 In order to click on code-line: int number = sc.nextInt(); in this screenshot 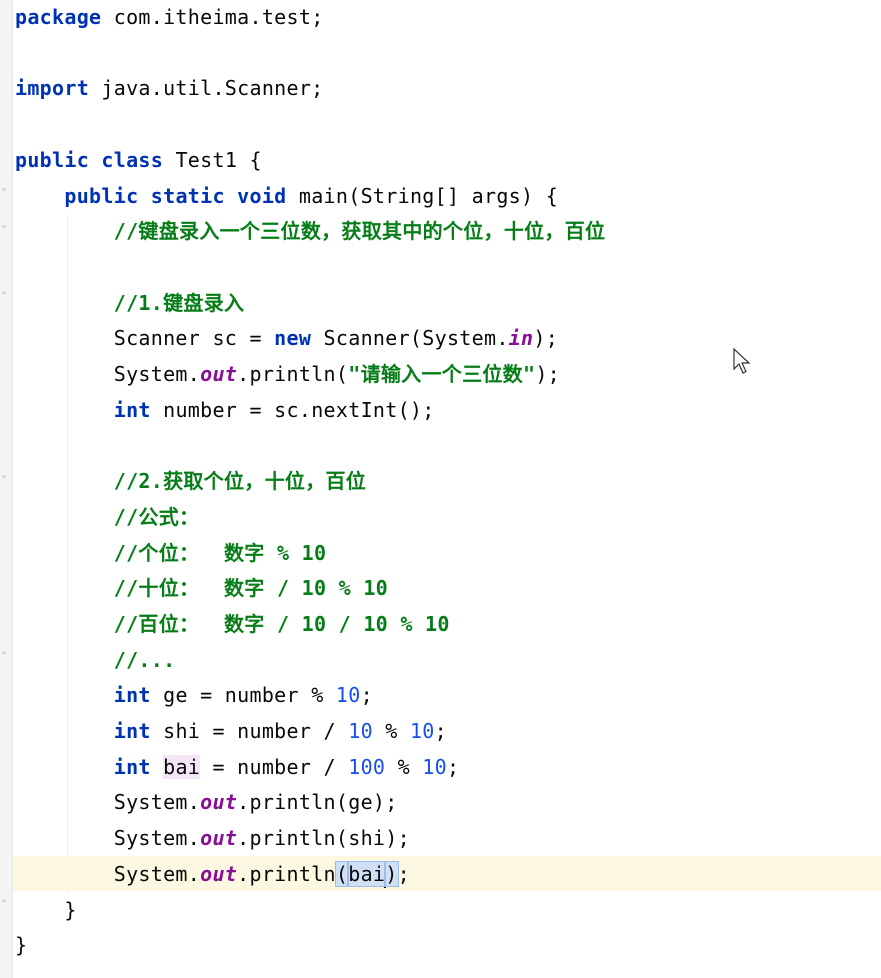, I will do `click(225, 411)`.